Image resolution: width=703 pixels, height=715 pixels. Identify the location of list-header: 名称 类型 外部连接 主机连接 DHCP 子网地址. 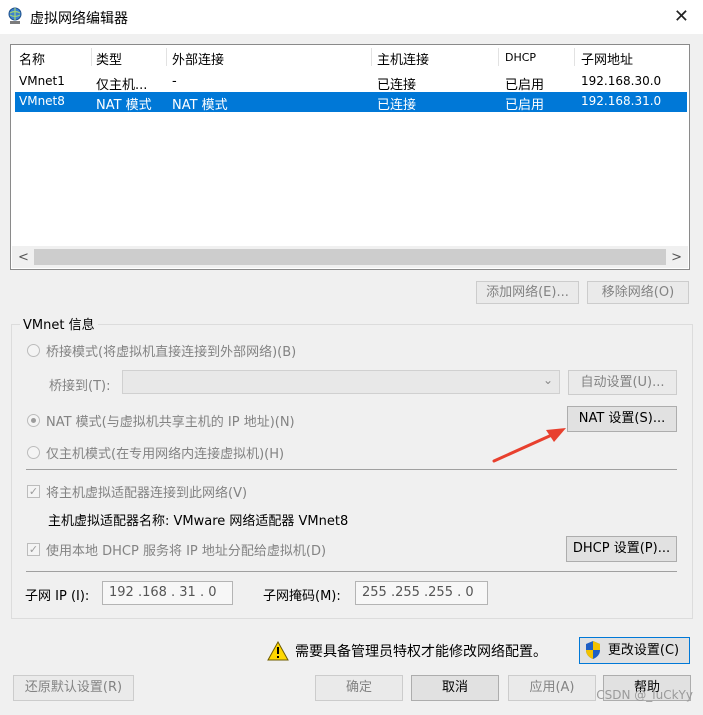
(350, 57).